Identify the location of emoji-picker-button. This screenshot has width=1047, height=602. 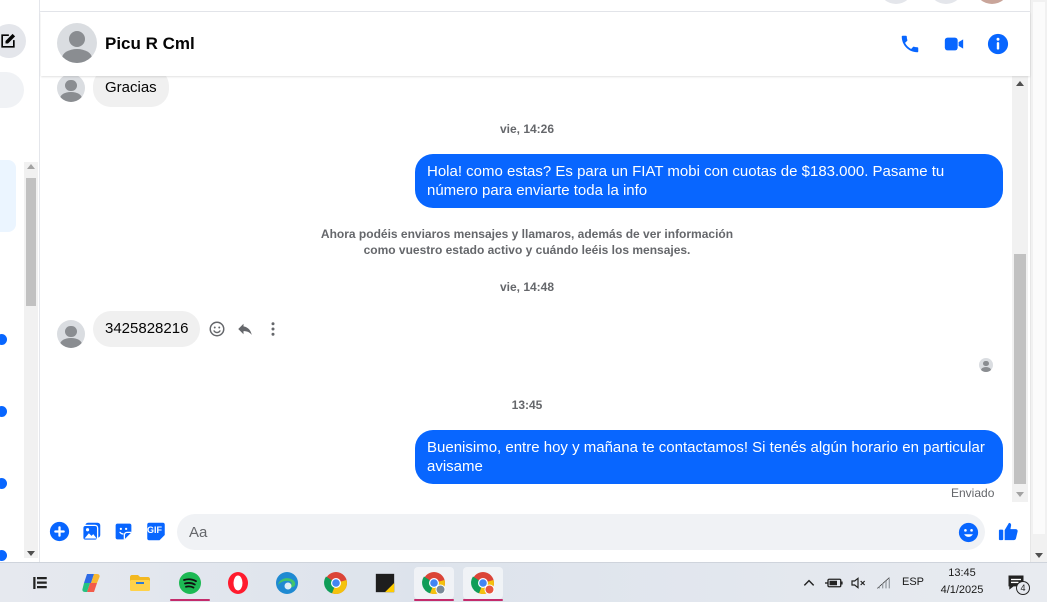
(968, 532).